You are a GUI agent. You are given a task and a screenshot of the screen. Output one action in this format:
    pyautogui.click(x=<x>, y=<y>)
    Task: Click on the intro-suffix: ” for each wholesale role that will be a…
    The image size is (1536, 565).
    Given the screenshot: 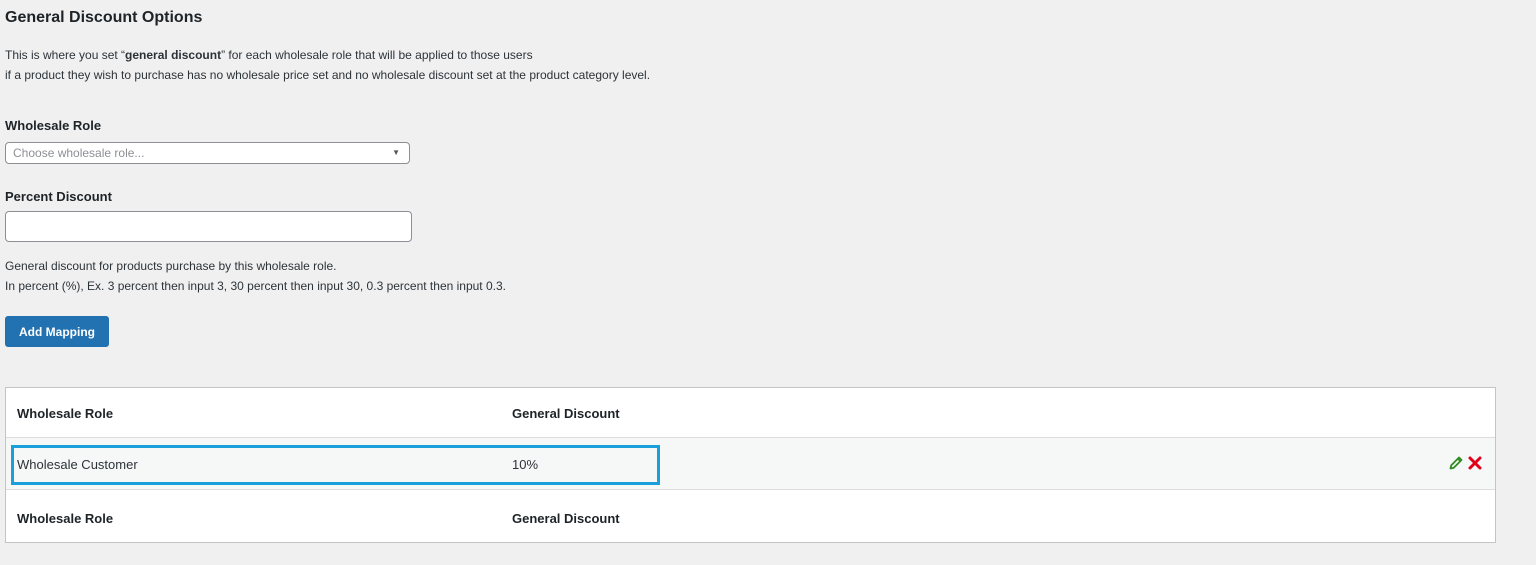 What is the action you would take?
    pyautogui.click(x=377, y=55)
    